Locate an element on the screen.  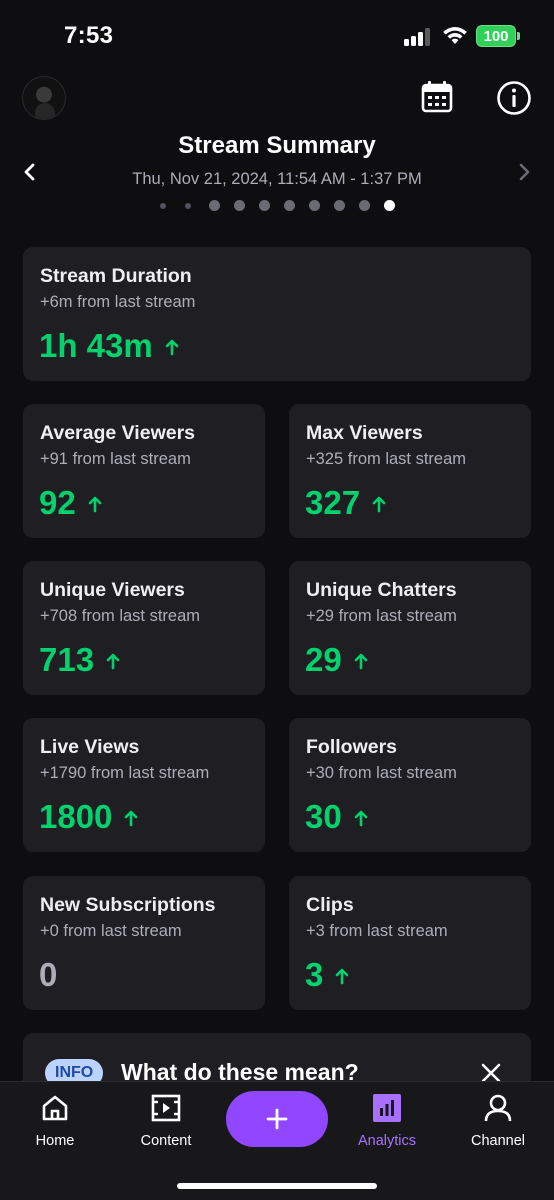
battery-level: 100 is located at coordinates (496, 36).